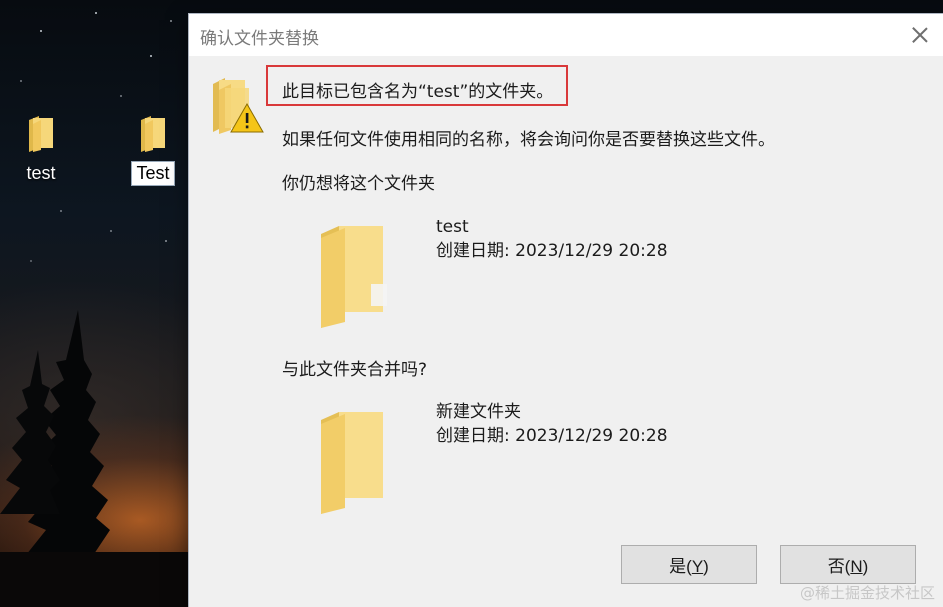  What do you see at coordinates (528, 140) in the screenshot?
I see `message-body: 如果任何文件使用相同的名称，将会询问你是否要替换这些文件。` at bounding box center [528, 140].